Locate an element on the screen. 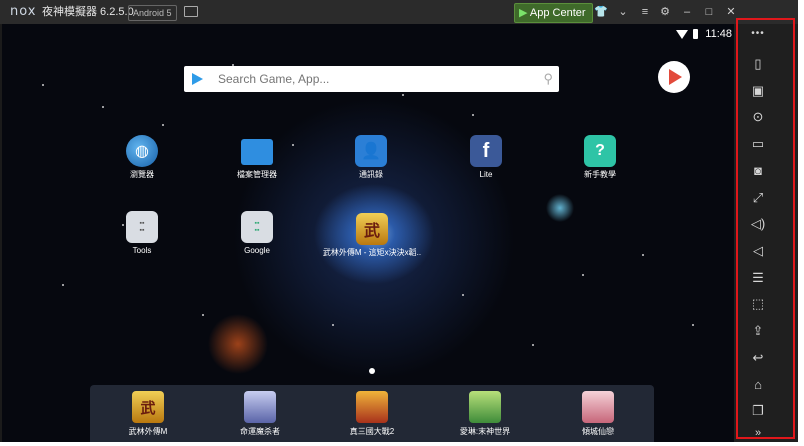 This screenshot has height=446, width=804. window-title: 夜神模擬器 6.2.5.0 is located at coordinates (88, 12).